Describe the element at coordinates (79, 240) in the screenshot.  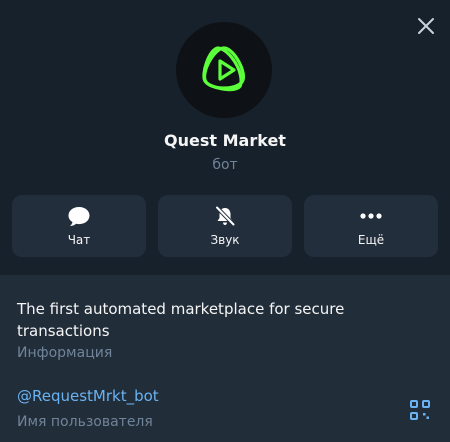
I see `chat-label: Чат` at that location.